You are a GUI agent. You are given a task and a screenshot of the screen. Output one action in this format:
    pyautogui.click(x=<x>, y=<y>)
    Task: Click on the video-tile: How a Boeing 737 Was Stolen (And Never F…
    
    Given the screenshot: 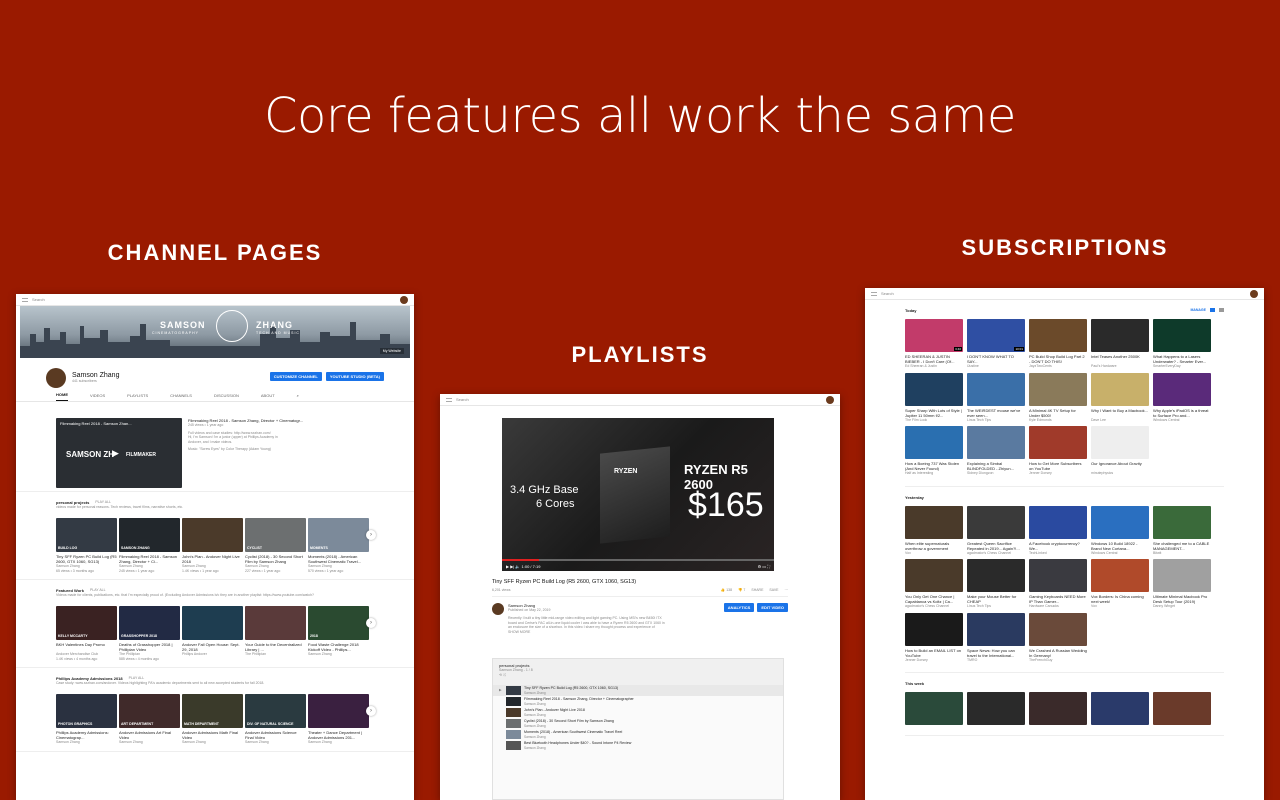 What is the action you would take?
    pyautogui.click(x=934, y=451)
    